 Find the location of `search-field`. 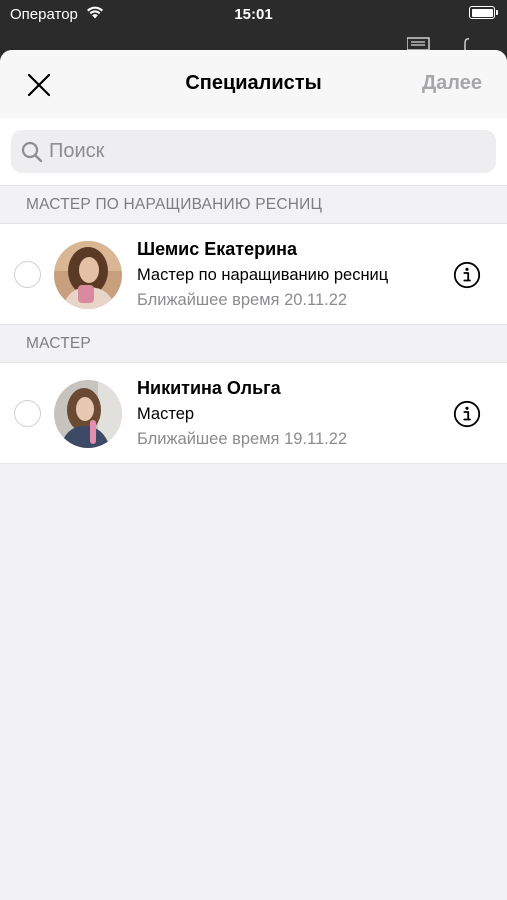

search-field is located at coordinates (253, 151).